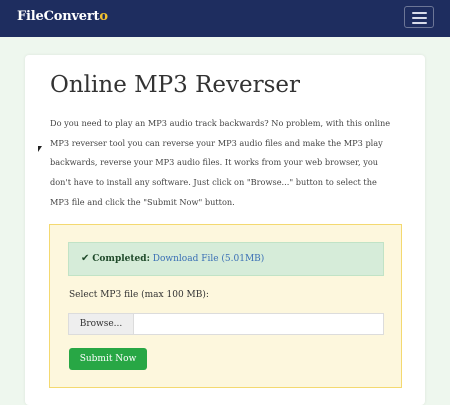 This screenshot has height=405, width=450. Describe the element at coordinates (40, 149) in the screenshot. I see `mouse-cursor-icon` at that location.